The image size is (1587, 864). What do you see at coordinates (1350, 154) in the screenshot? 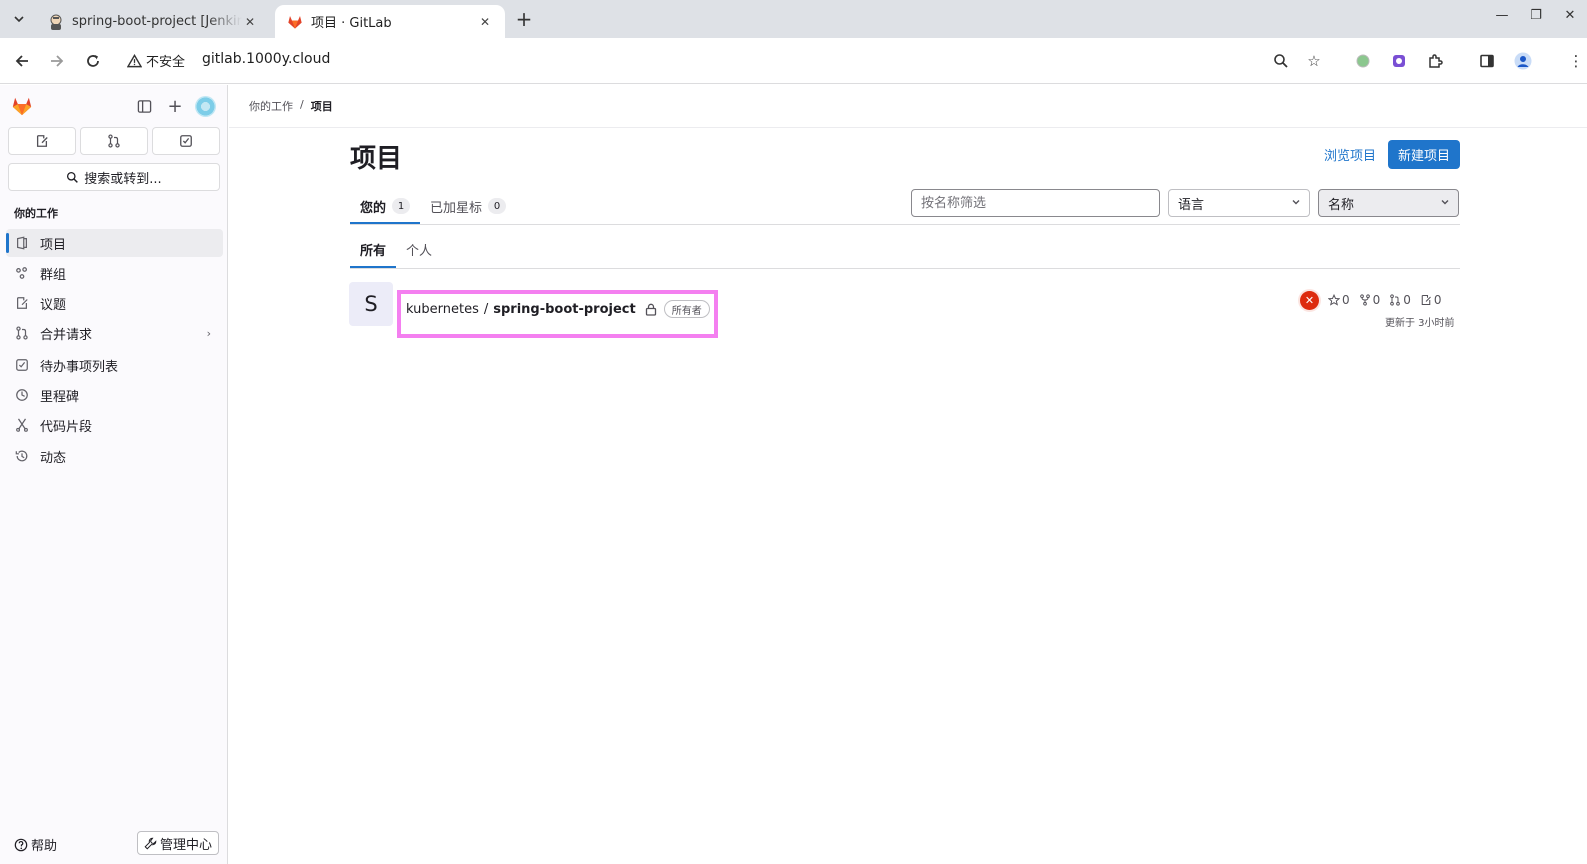
I see `explore-projects-button: 浏览项目` at bounding box center [1350, 154].